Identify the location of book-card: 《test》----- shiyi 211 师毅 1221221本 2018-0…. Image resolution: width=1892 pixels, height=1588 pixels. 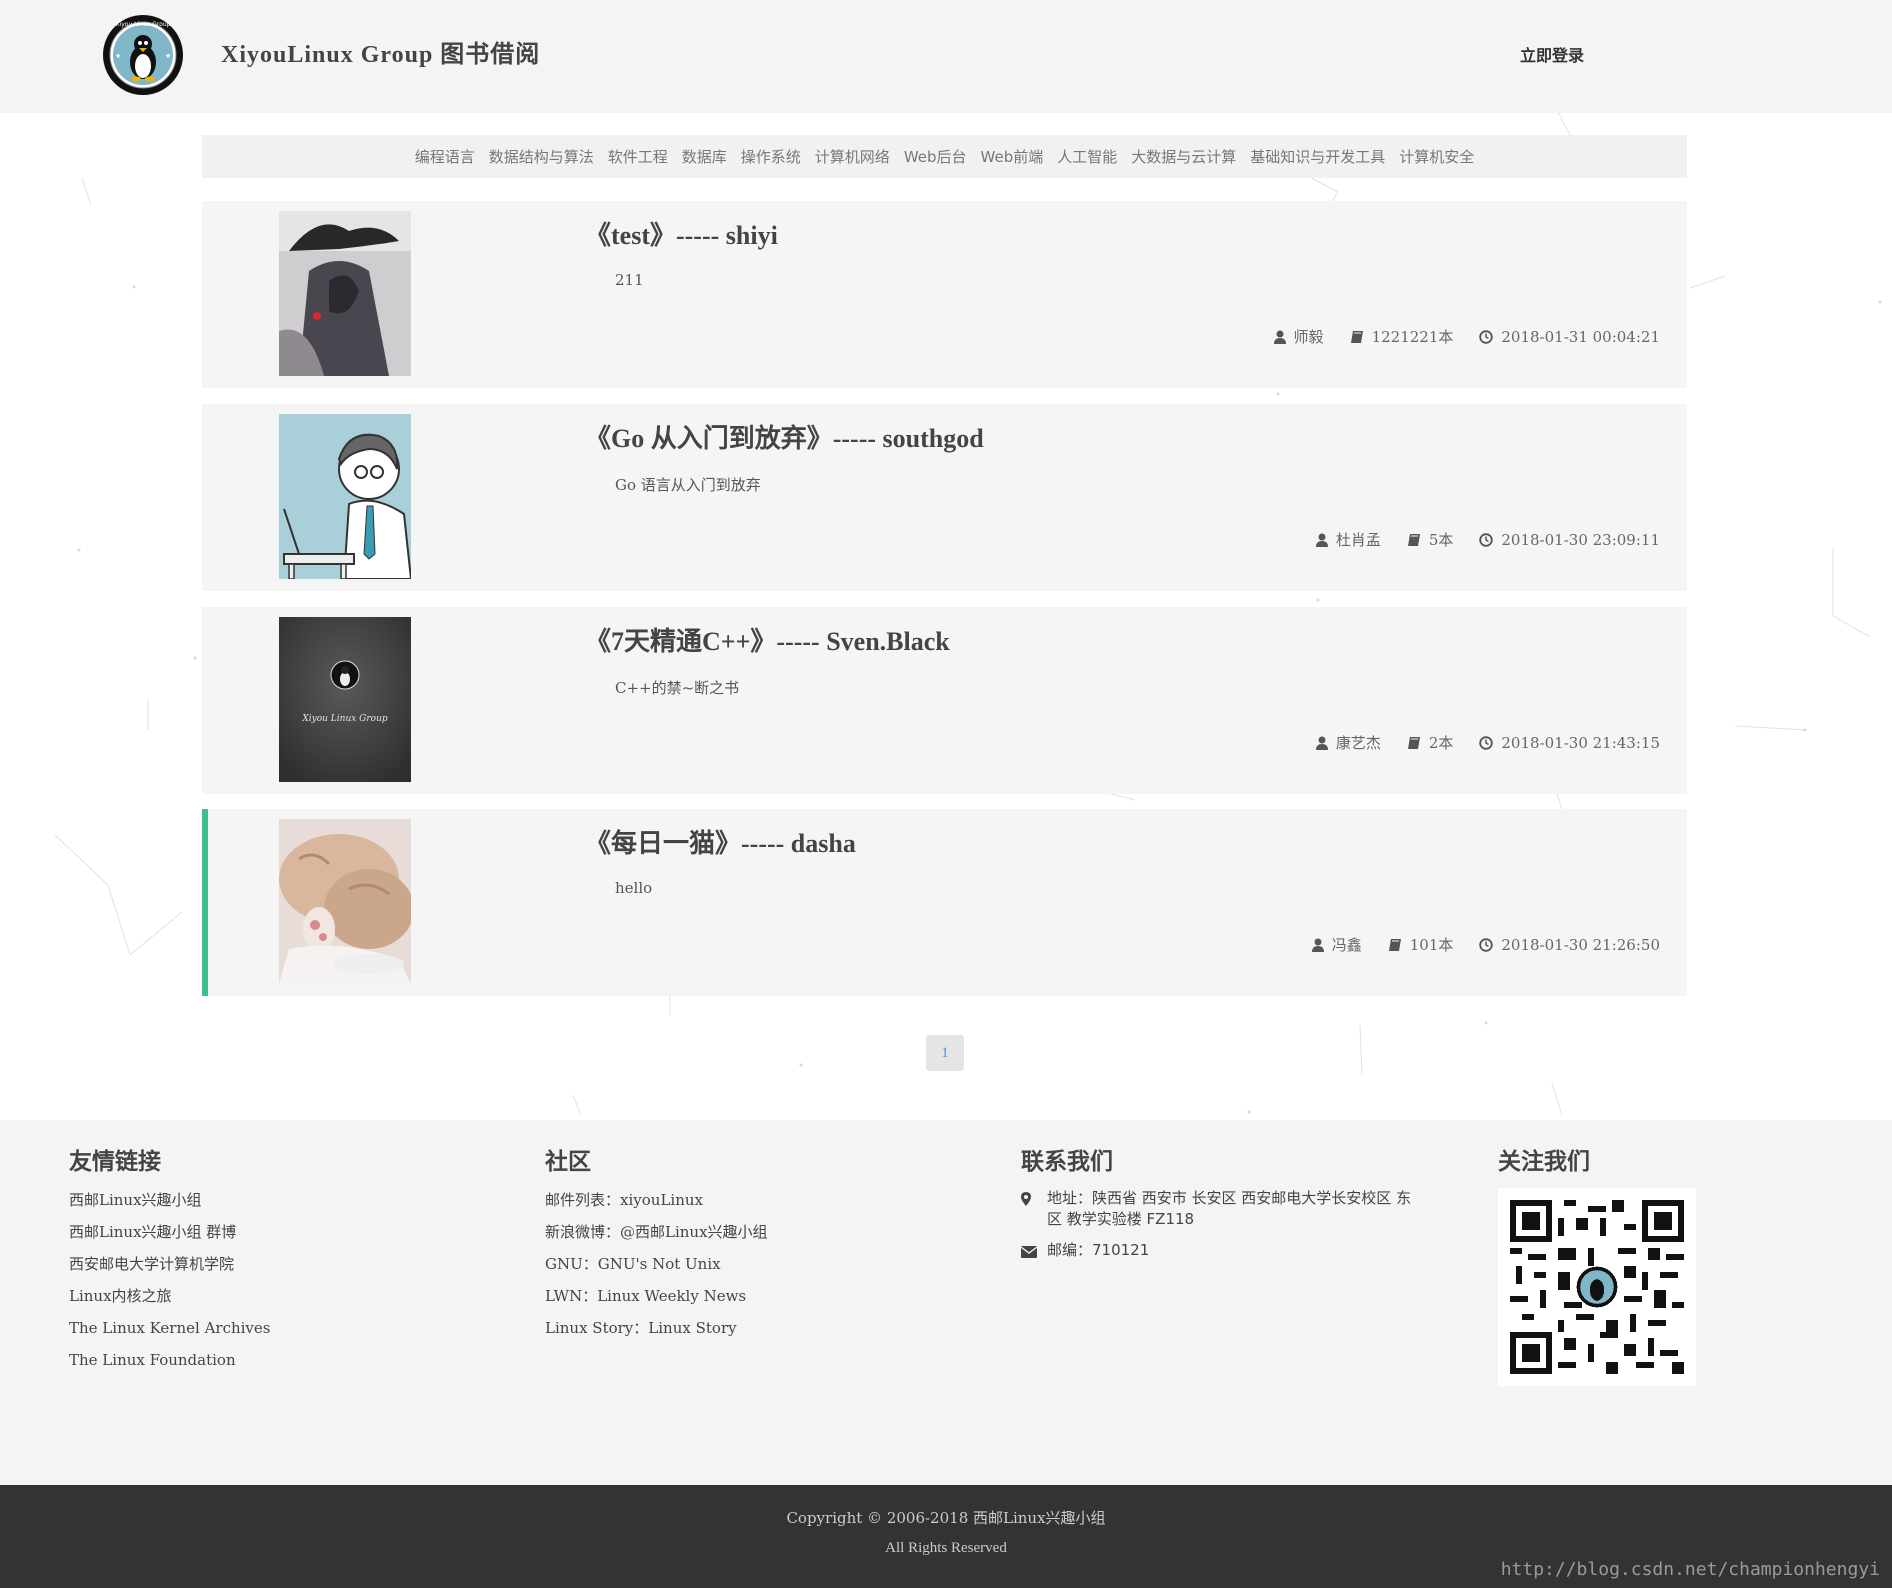
(944, 294).